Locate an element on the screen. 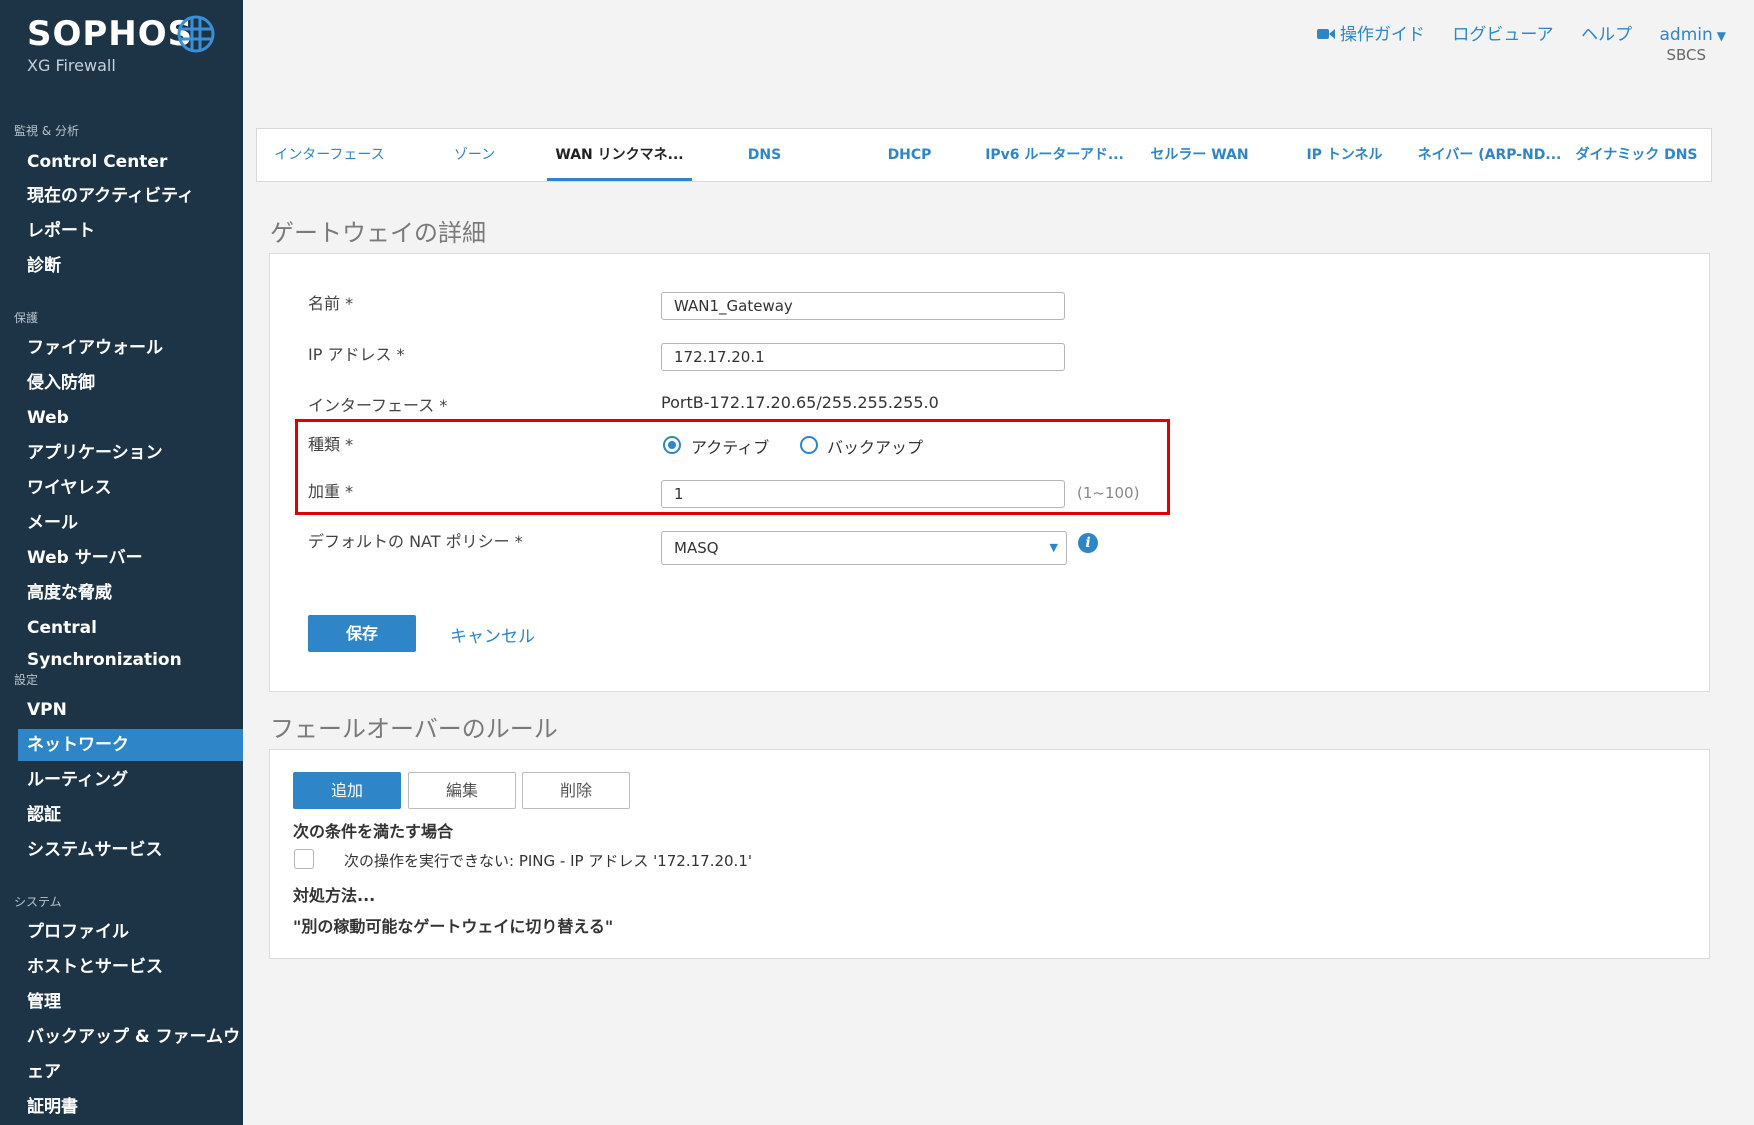 This screenshot has width=1754, height=1125. nav-item-administration: 管理 is located at coordinates (121, 1002).